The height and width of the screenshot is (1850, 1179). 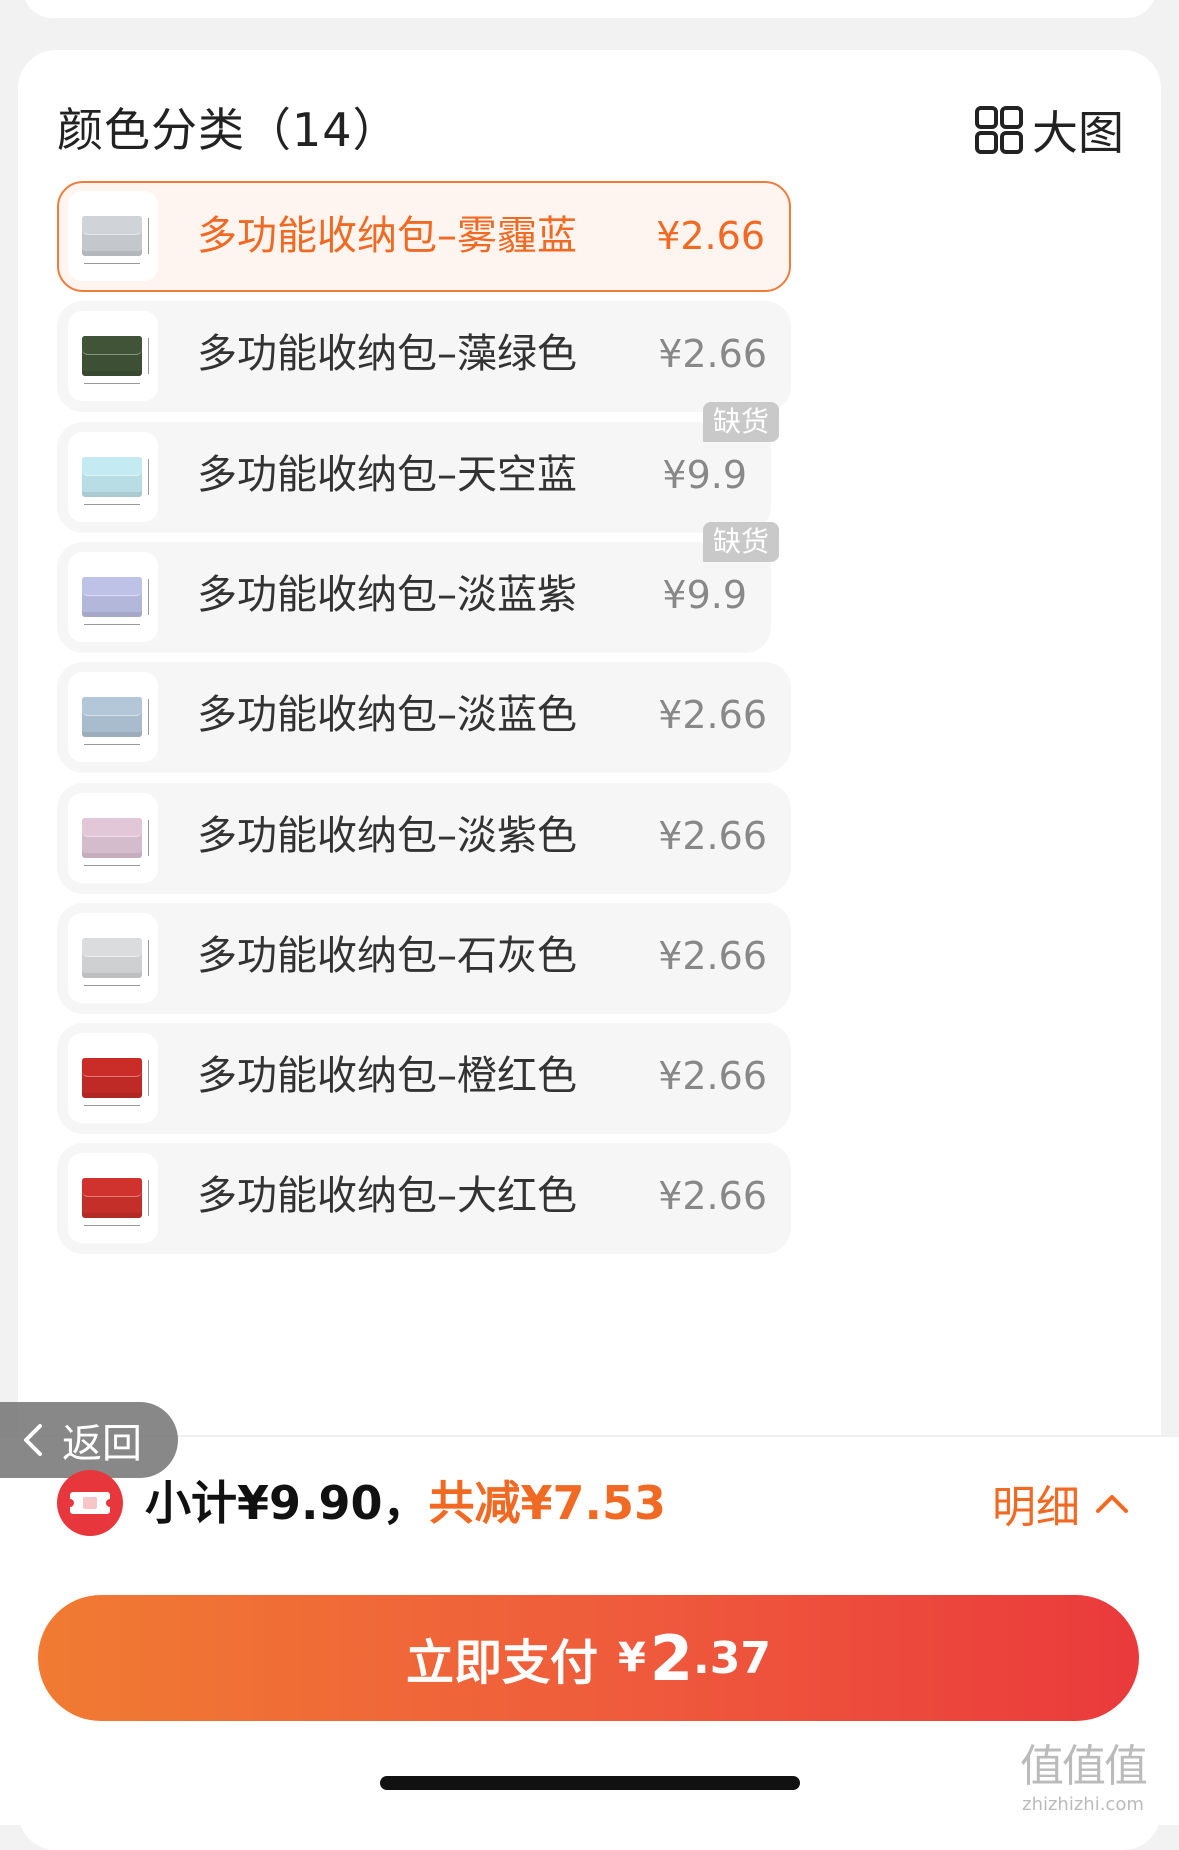 I want to click on variant-option: 多功能收纳包–淡蓝色 ¥2.66, so click(x=424, y=717).